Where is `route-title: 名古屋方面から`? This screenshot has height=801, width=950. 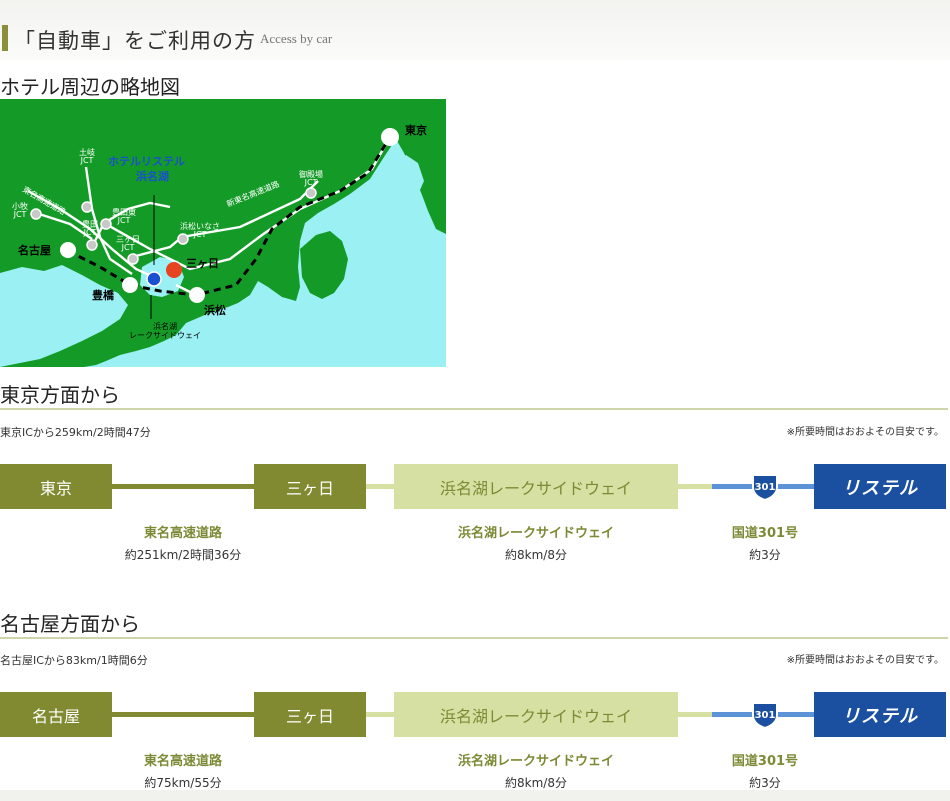 route-title: 名古屋方面から is located at coordinates (70, 624).